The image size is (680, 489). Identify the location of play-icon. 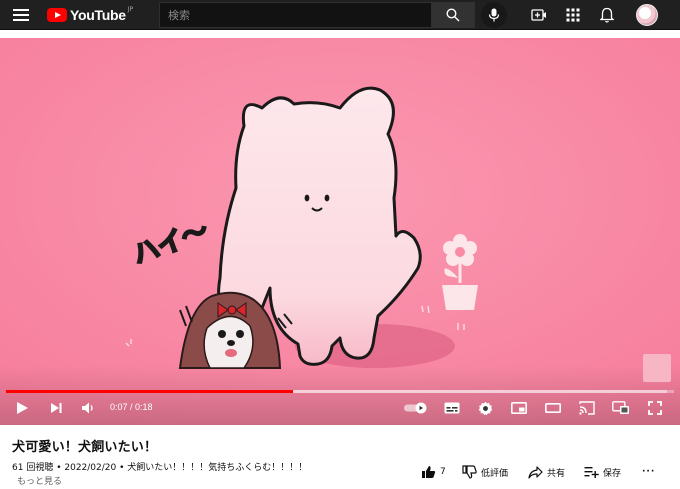
(22, 408).